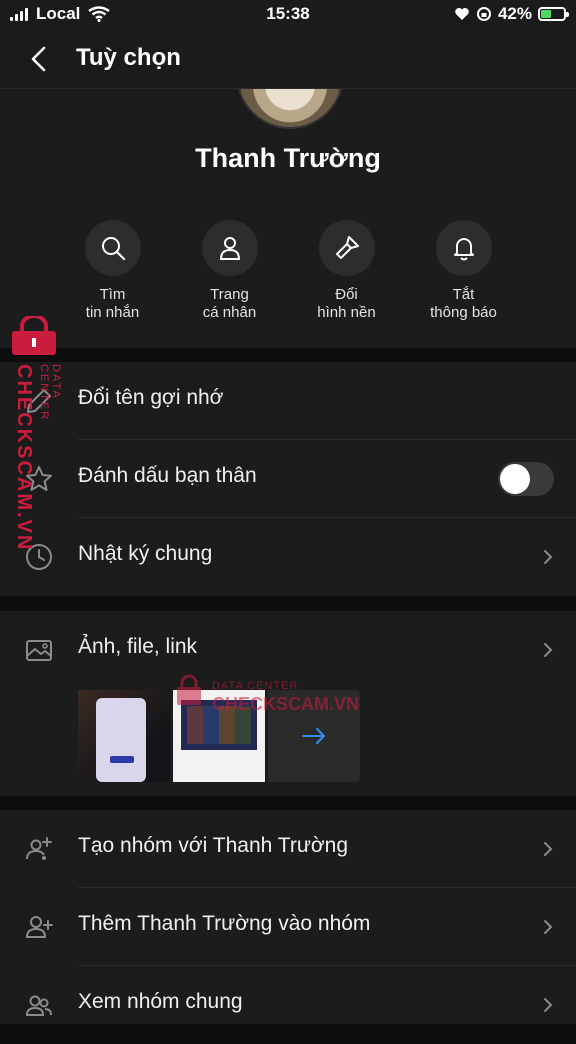  I want to click on best-friend-label: Đánh dấu bạn thân, so click(167, 475).